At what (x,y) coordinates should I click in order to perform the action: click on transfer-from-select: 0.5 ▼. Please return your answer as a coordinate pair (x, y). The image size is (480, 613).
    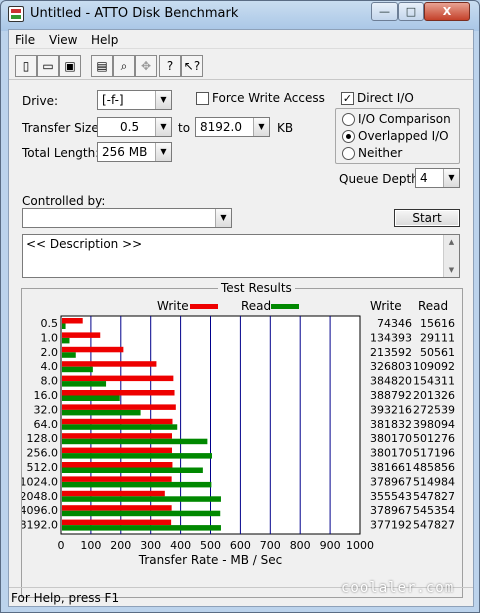
    Looking at the image, I should click on (134, 127).